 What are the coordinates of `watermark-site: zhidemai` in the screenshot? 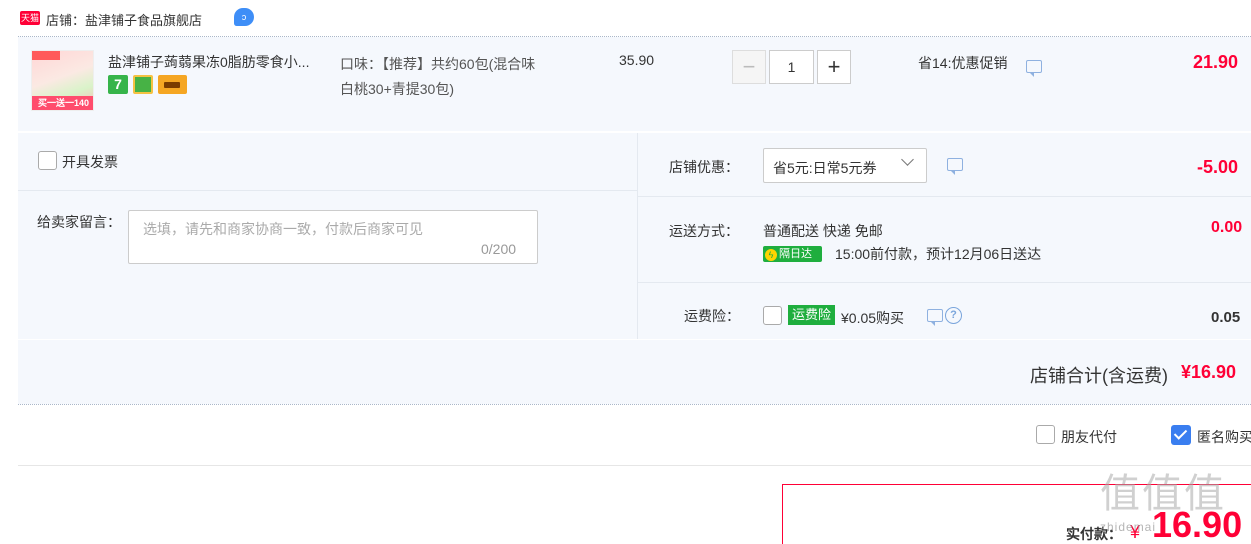 It's located at (1128, 527).